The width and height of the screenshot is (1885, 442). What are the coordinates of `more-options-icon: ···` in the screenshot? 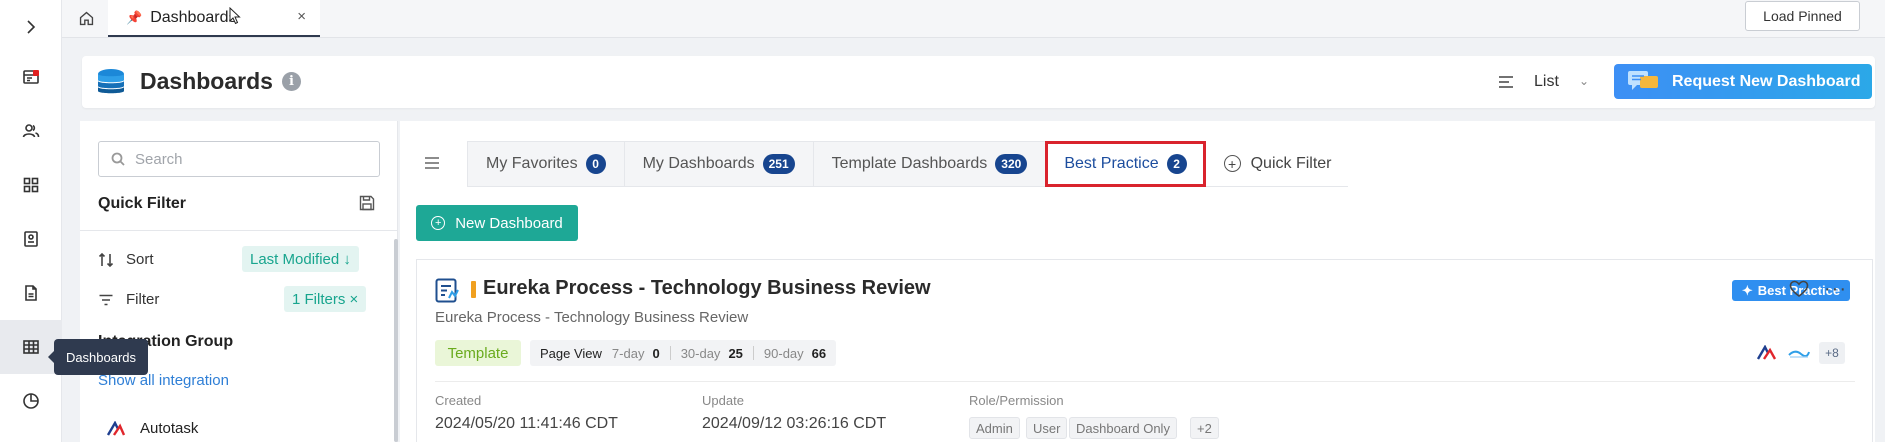 It's located at (1835, 289).